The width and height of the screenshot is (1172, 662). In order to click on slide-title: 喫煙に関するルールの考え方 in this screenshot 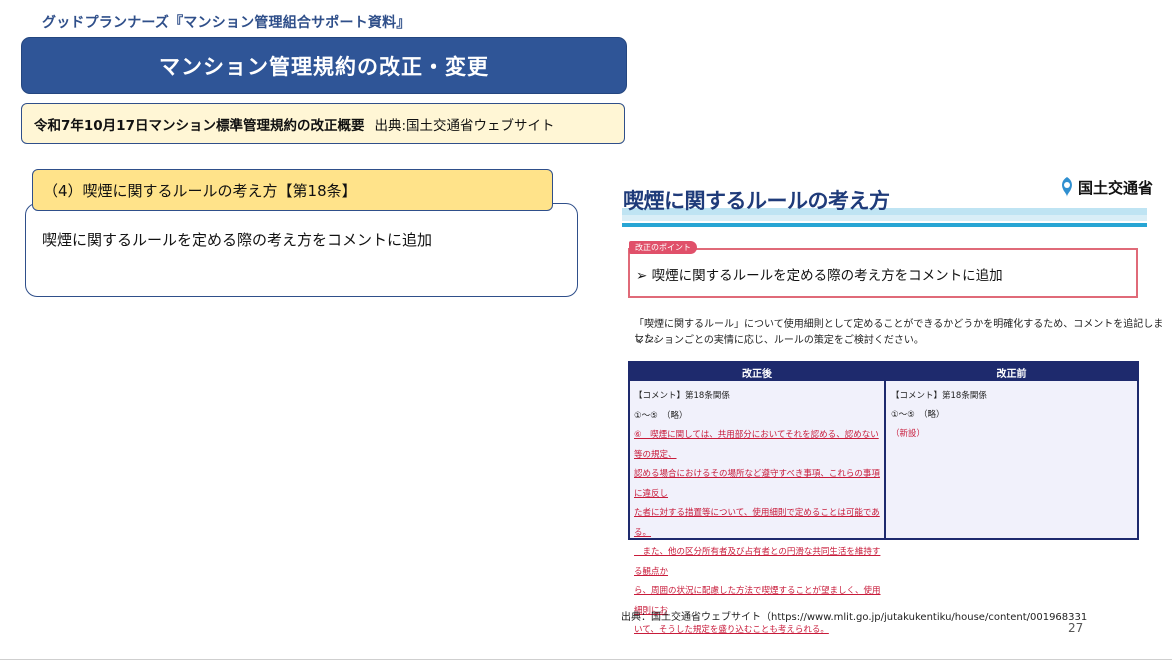, I will do `click(756, 201)`.